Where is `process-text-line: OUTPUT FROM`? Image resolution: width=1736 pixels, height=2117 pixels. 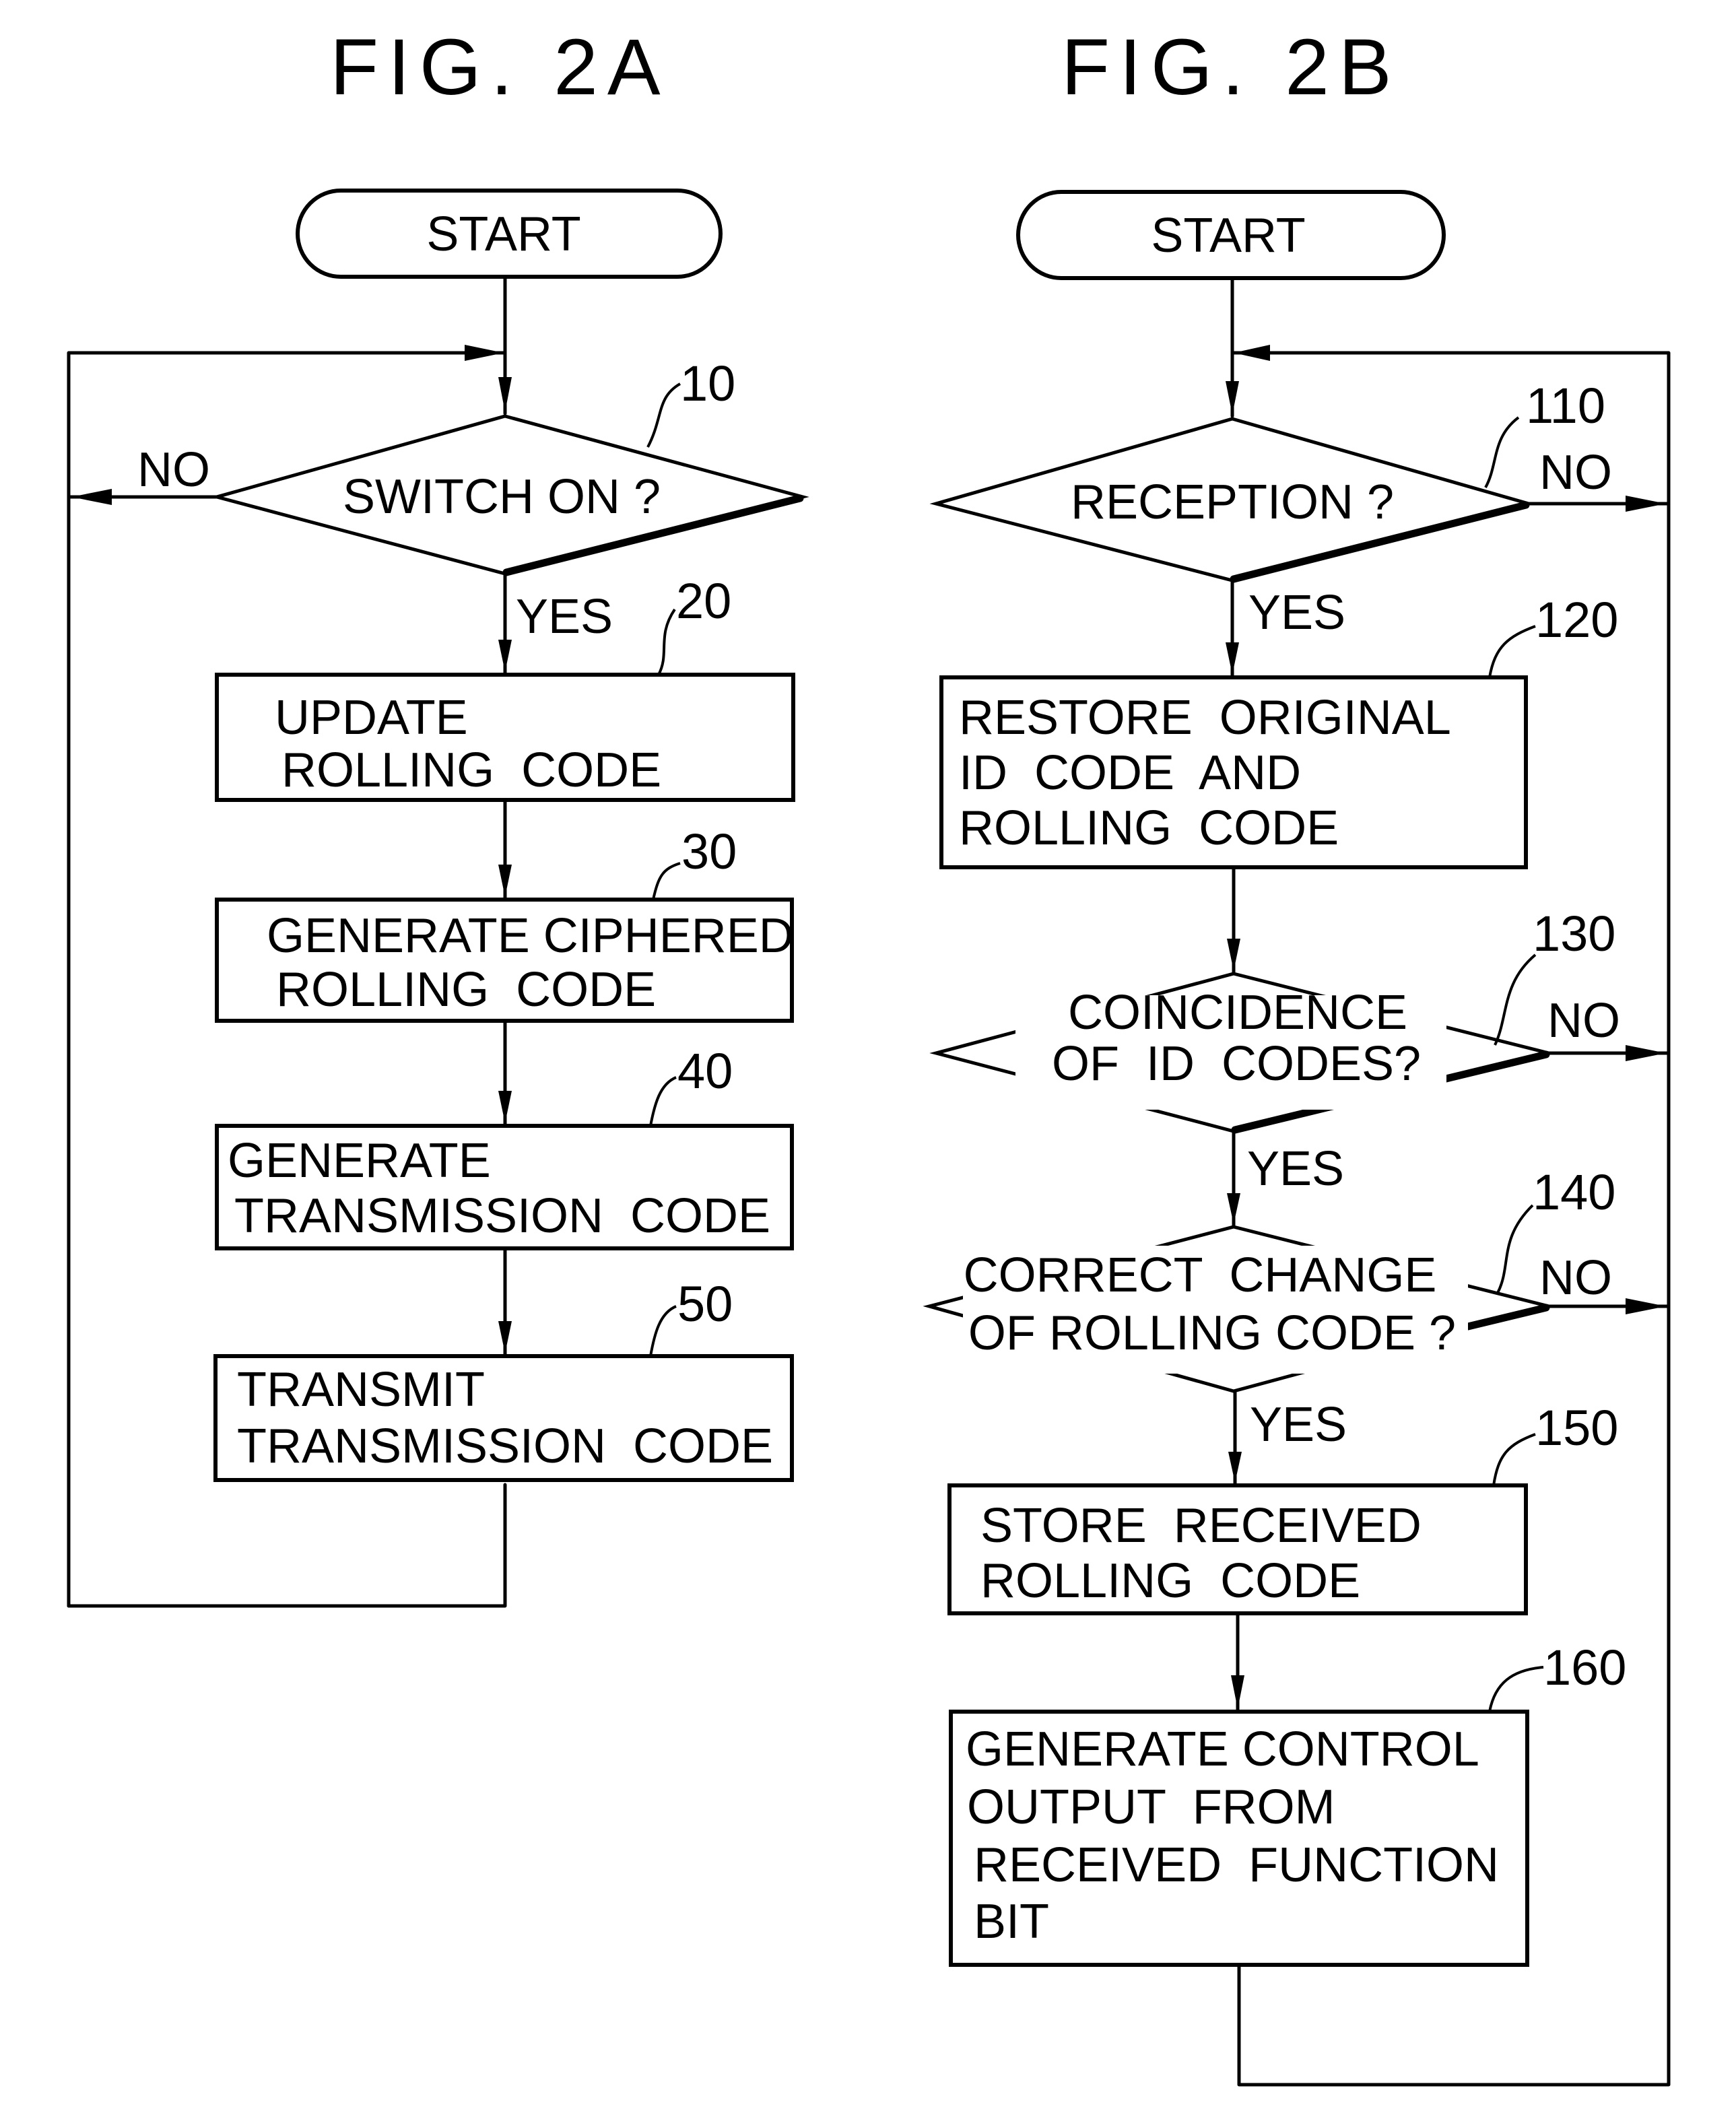 process-text-line: OUTPUT FROM is located at coordinates (1151, 1807).